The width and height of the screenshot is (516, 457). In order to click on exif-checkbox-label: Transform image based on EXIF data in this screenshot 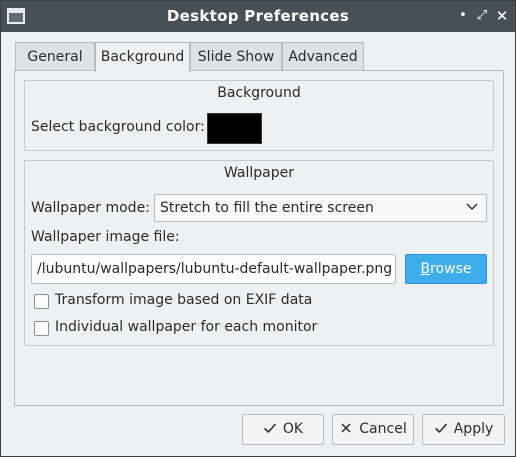, I will do `click(183, 300)`.